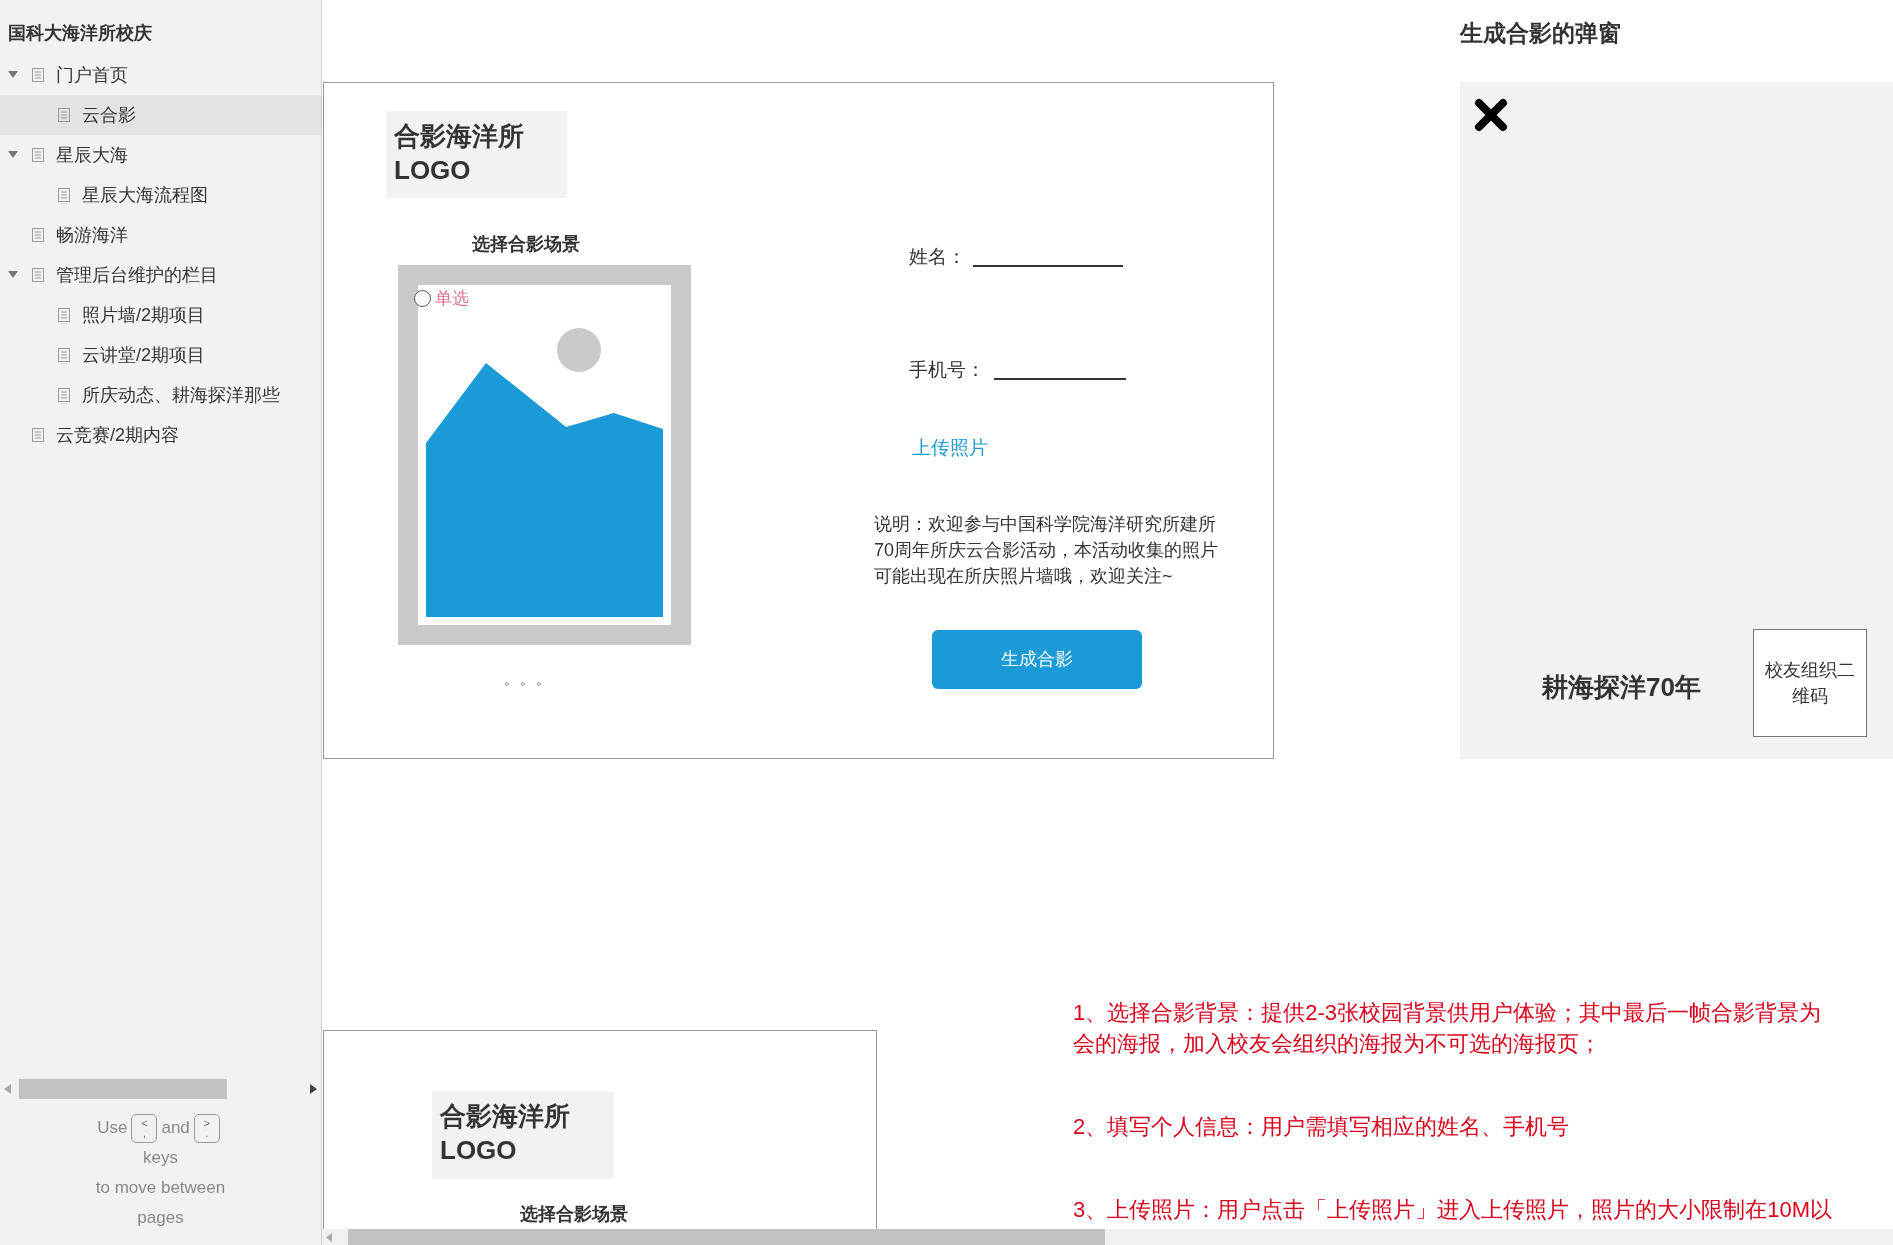  Describe the element at coordinates (160, 1188) in the screenshot. I see `hint-text: to move between` at that location.